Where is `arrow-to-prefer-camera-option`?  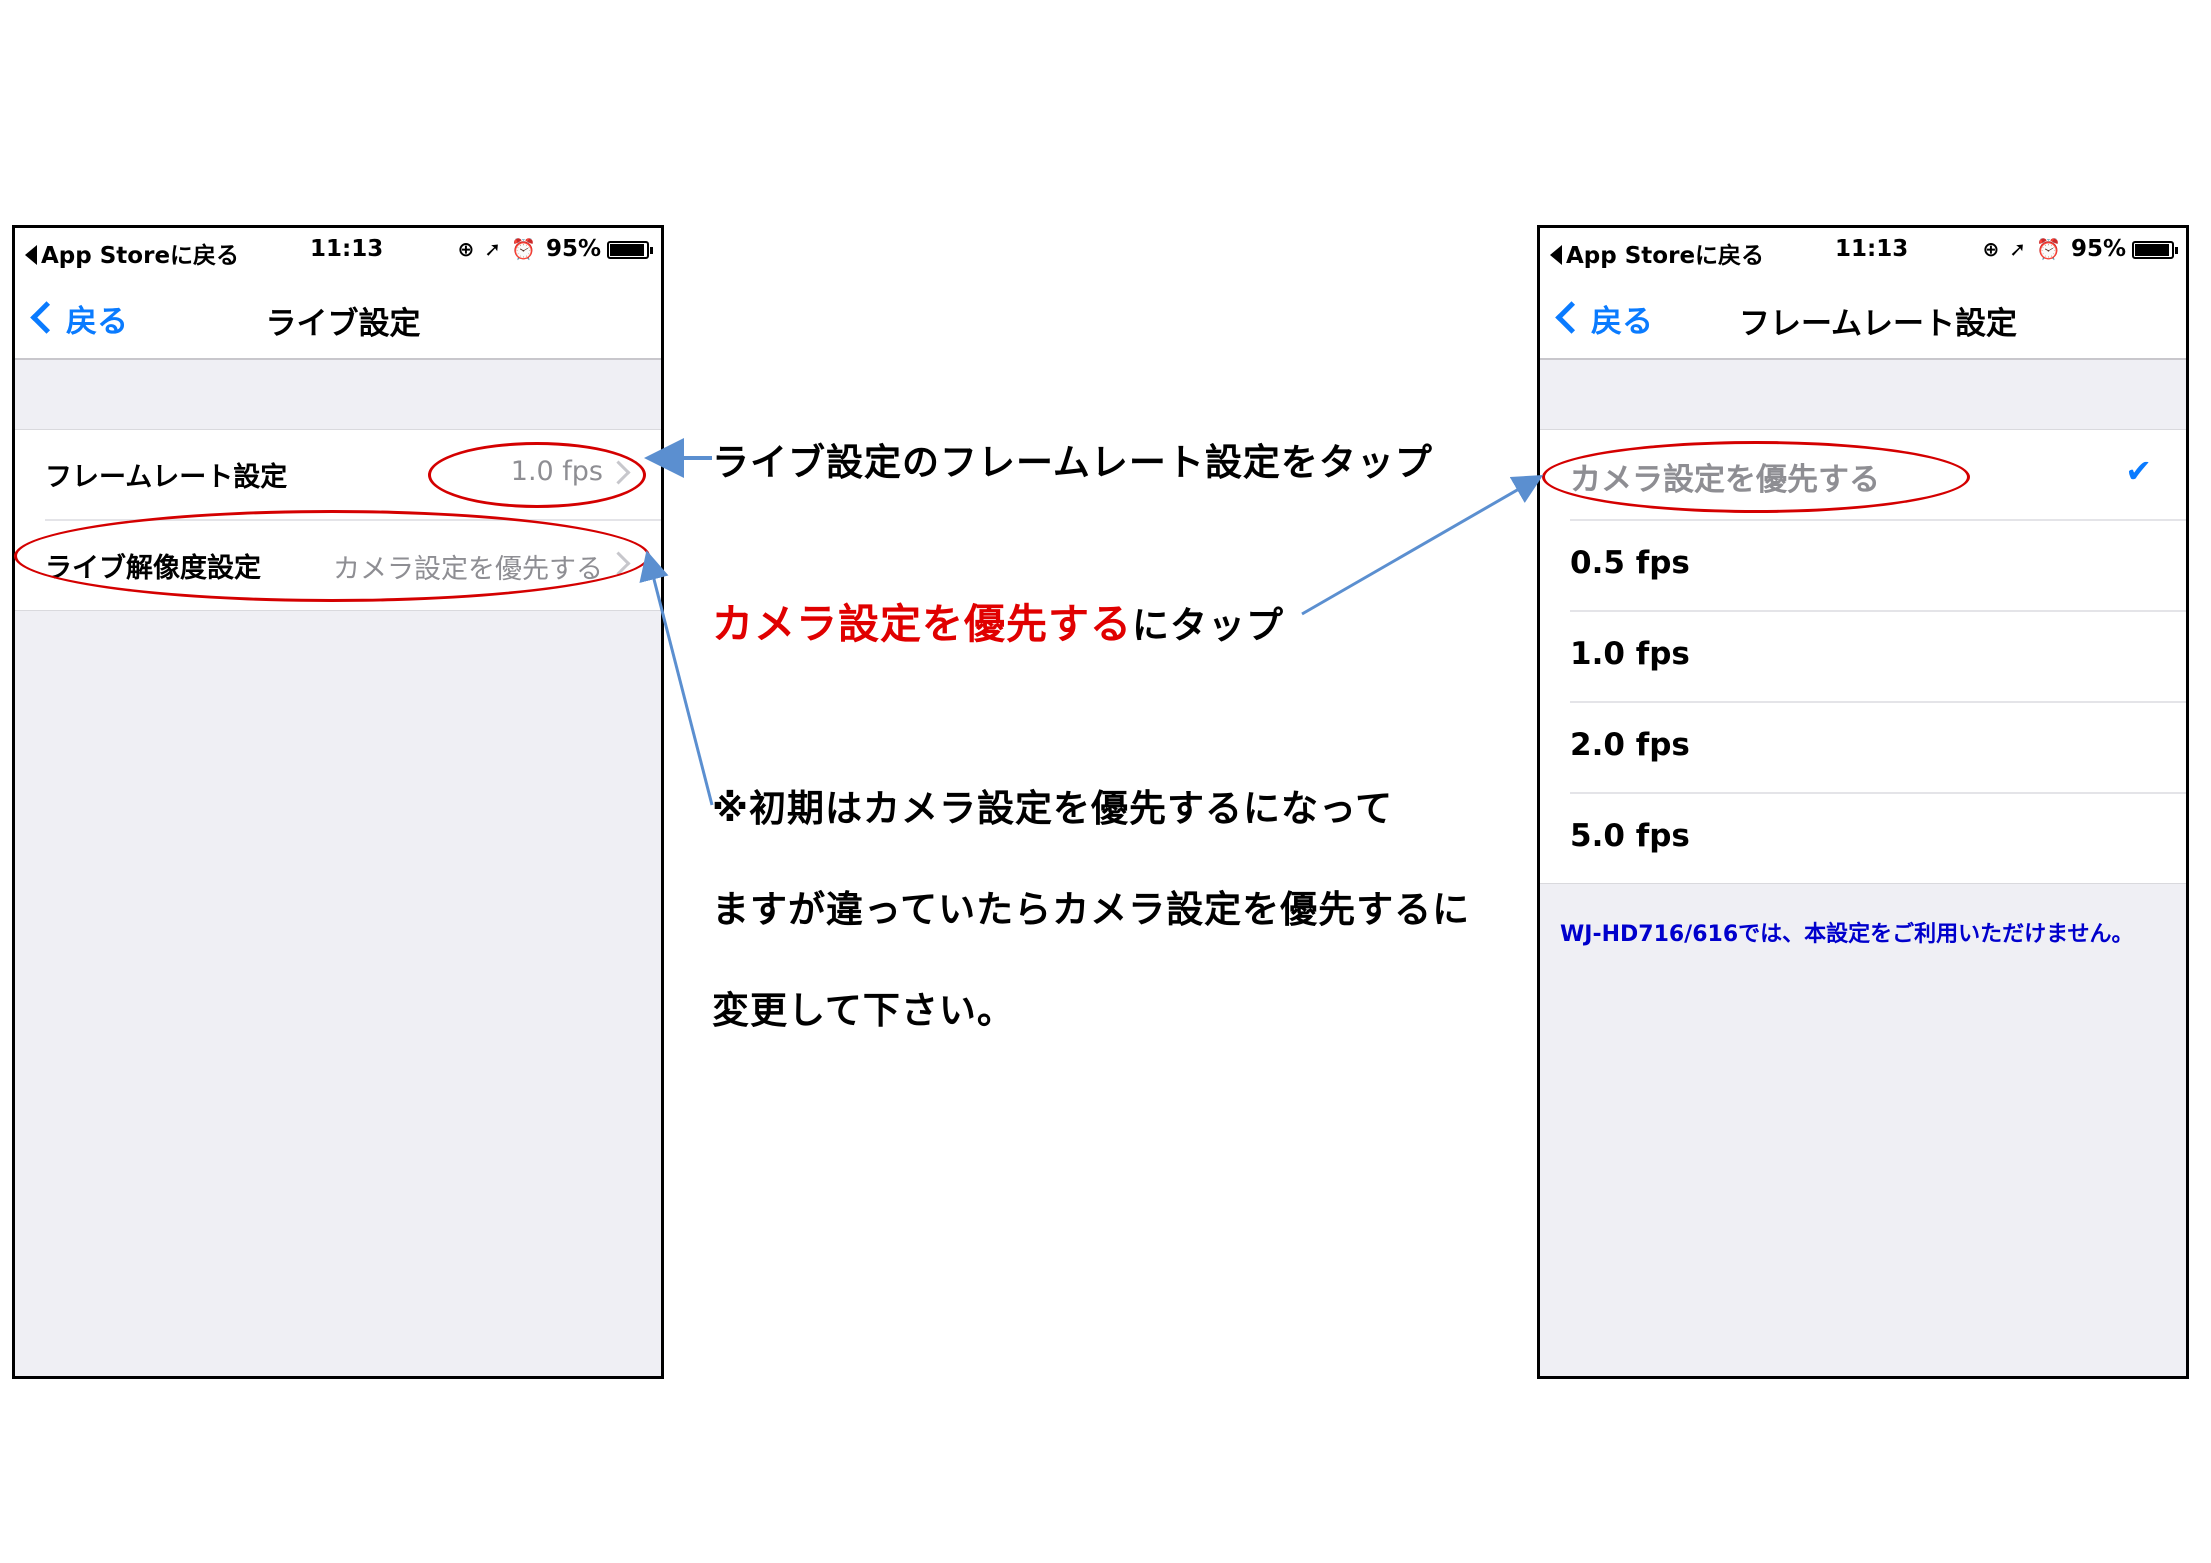 arrow-to-prefer-camera-option is located at coordinates (1422, 545).